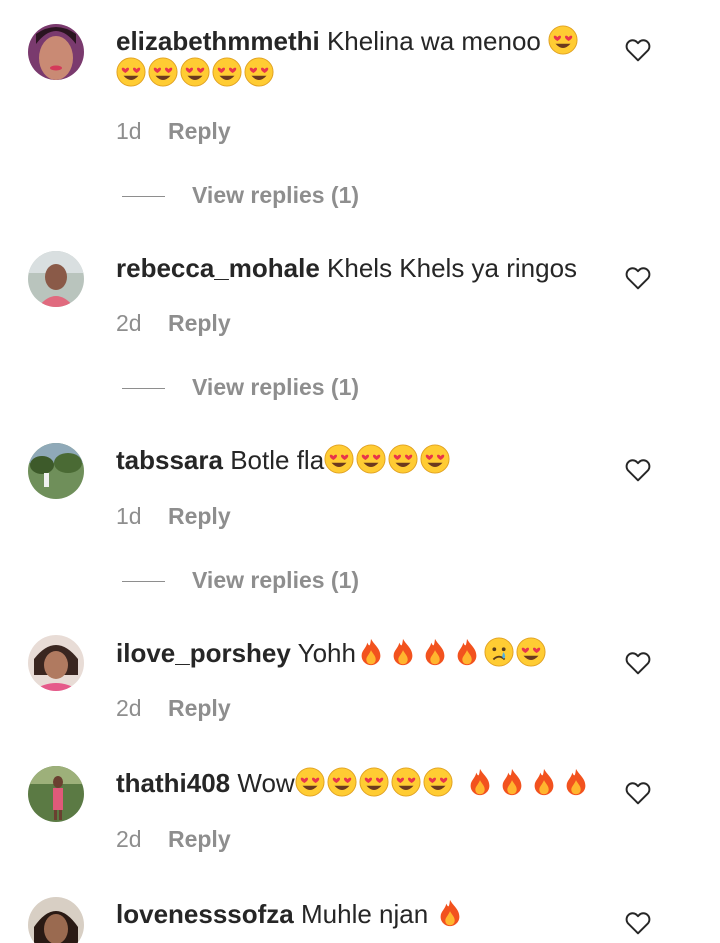 This screenshot has width=720, height=943. Describe the element at coordinates (277, 460) in the screenshot. I see `comment-body: Botle fla` at that location.